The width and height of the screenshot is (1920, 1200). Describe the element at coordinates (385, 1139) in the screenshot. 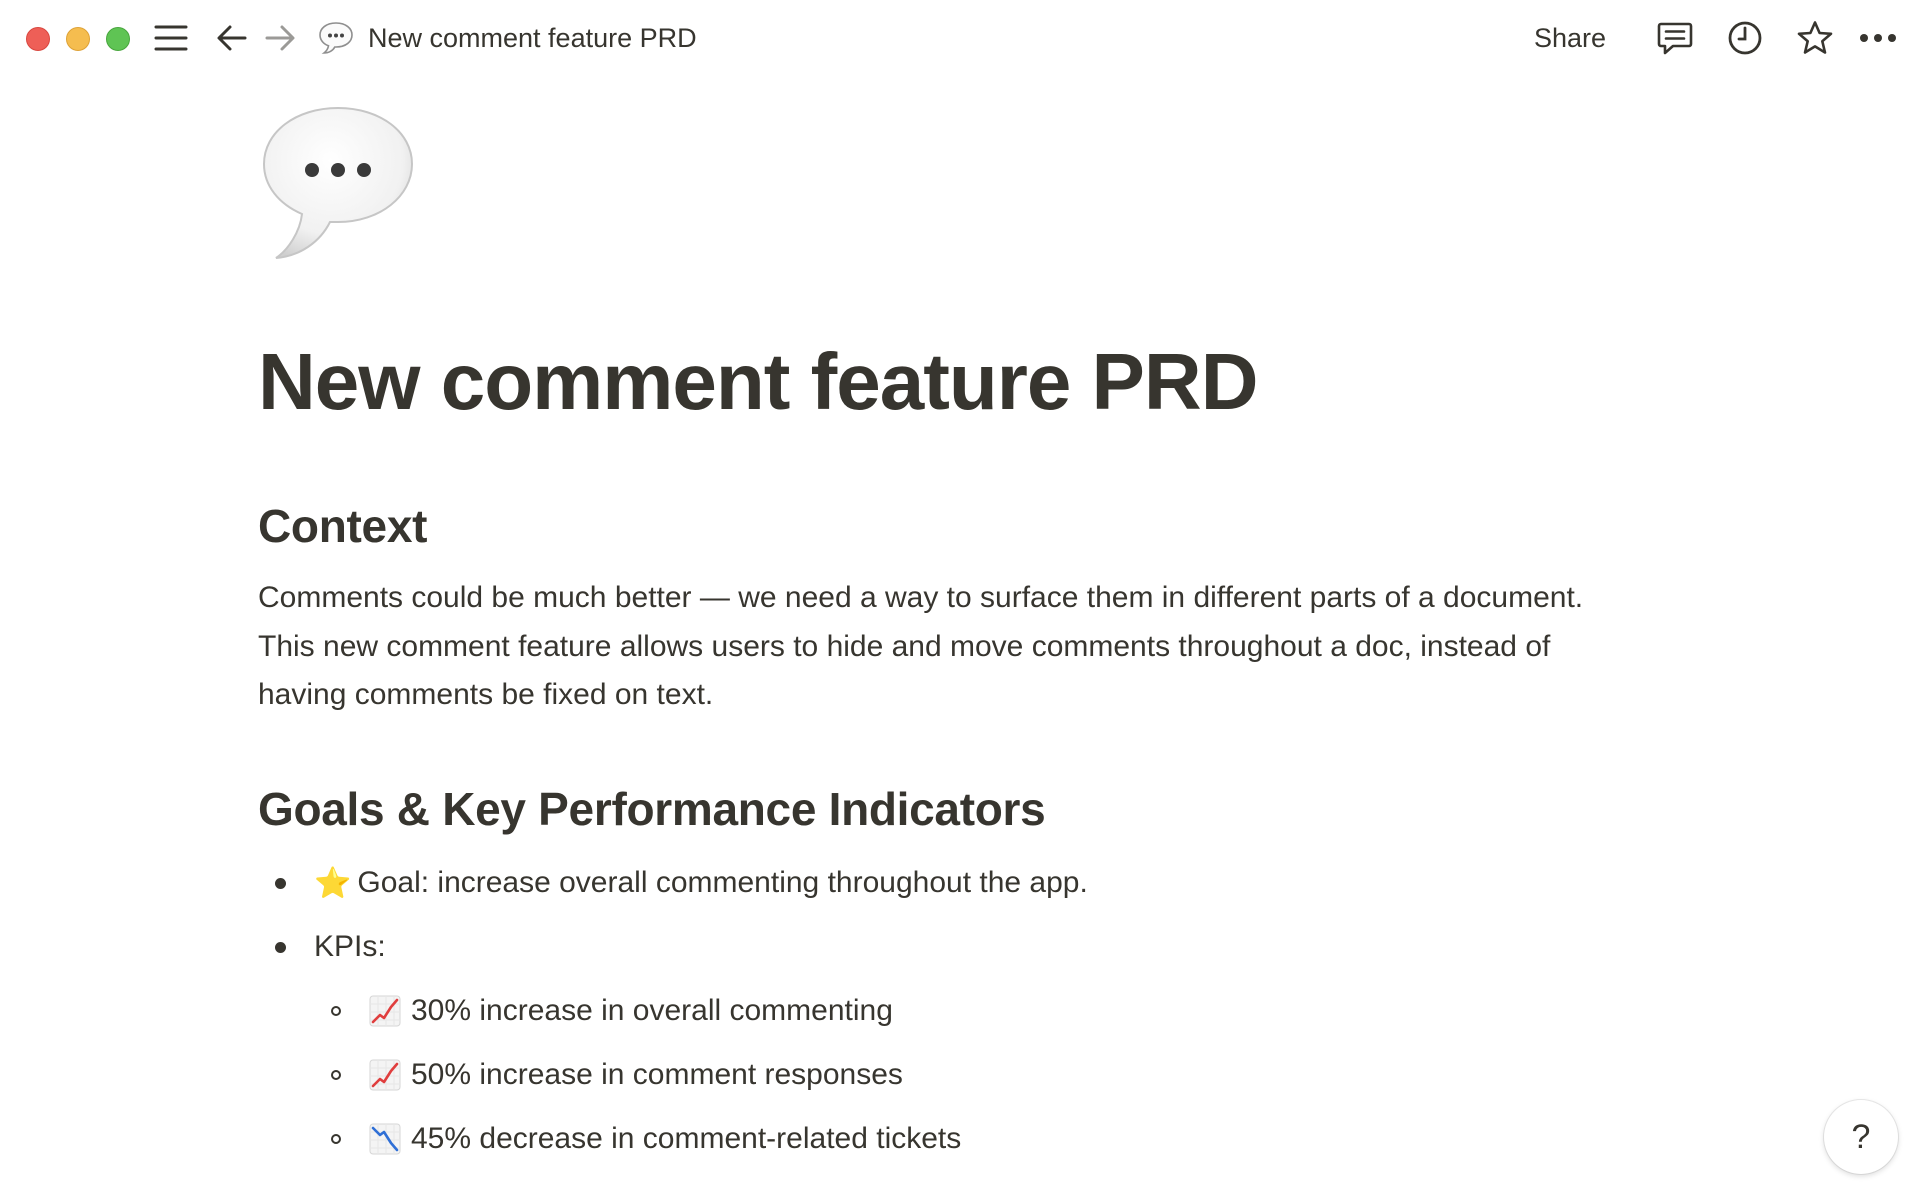

I see `chart-decreasing-icon` at that location.